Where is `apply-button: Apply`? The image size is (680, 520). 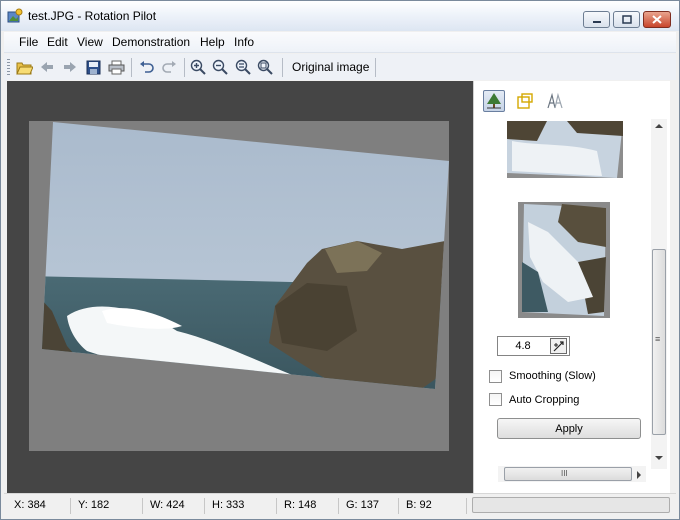
apply-button: Apply is located at coordinates (569, 428).